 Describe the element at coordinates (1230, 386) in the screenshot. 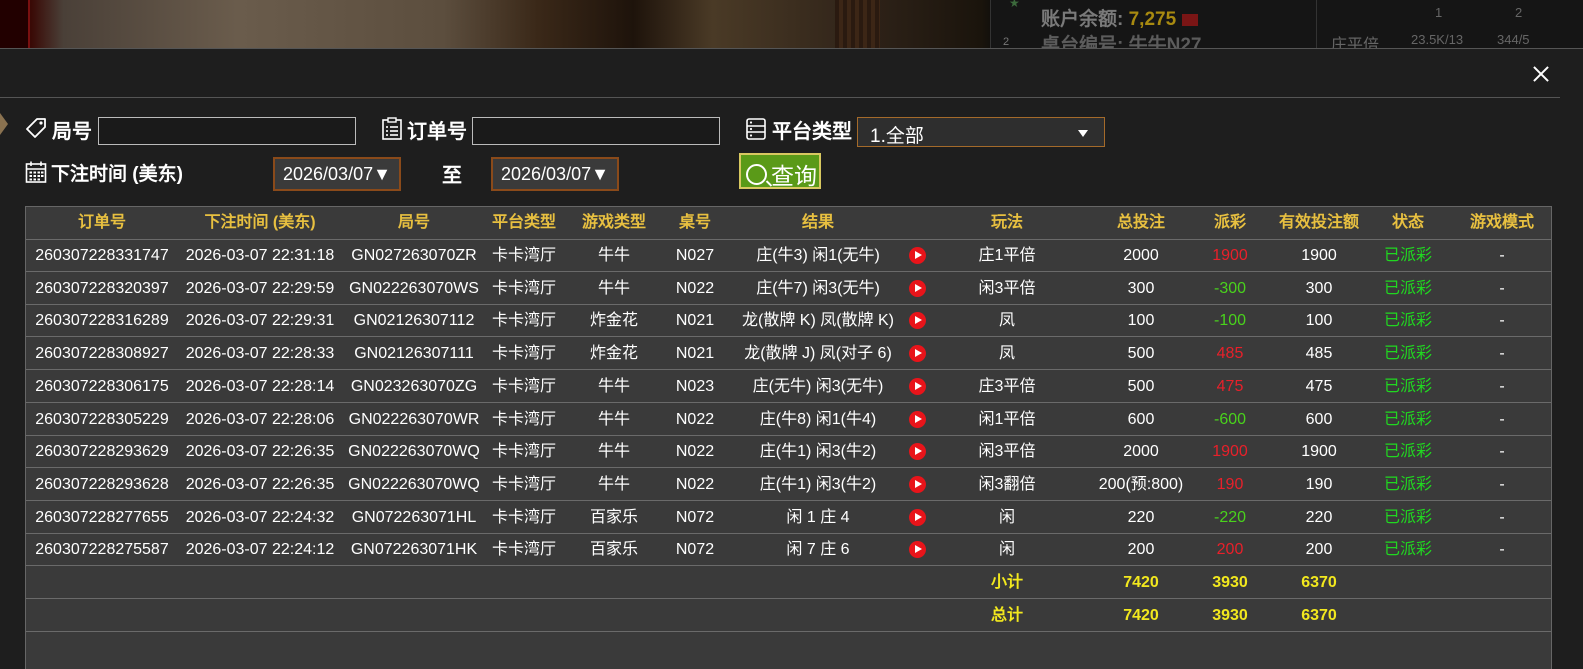

I see `payout-cell: 475` at that location.